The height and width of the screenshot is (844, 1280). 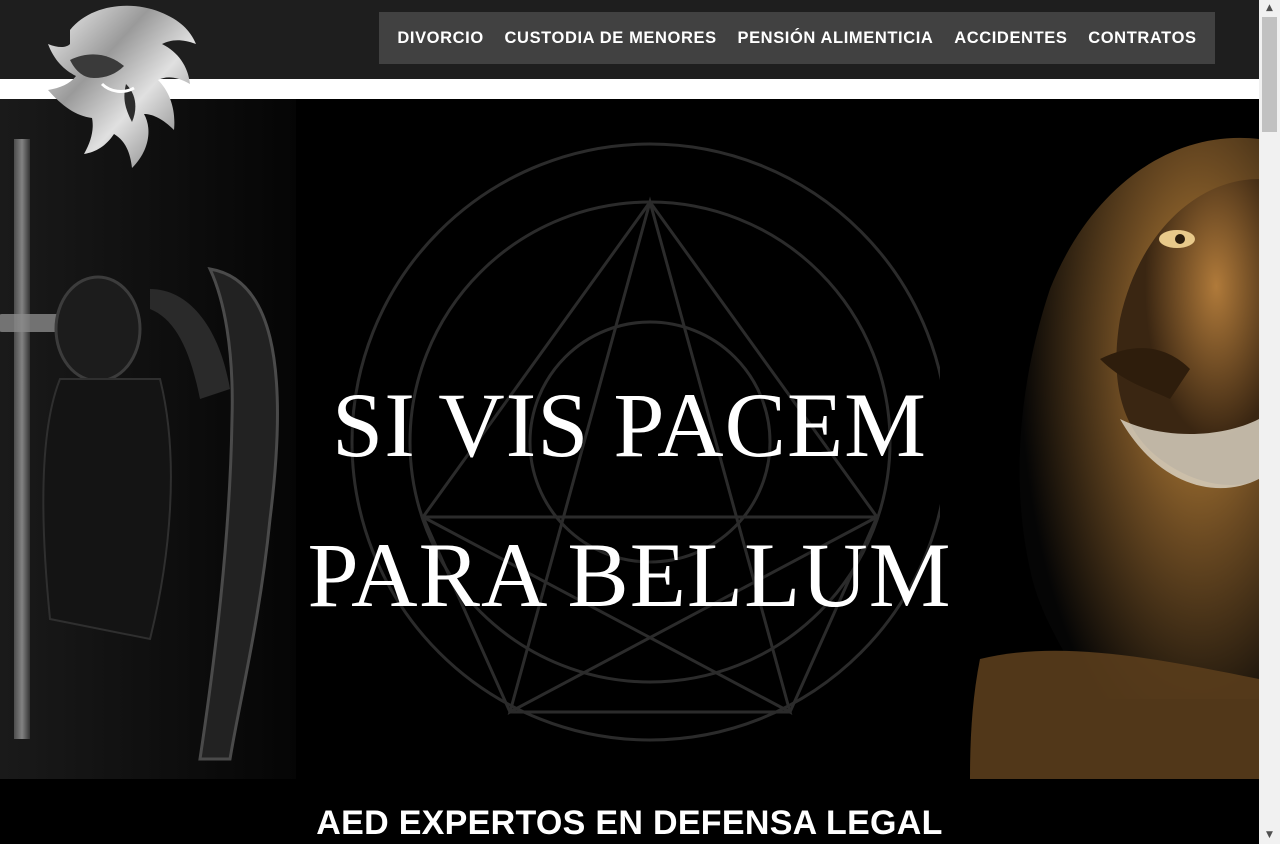 What do you see at coordinates (121, 86) in the screenshot?
I see `lion-logo-icon` at bounding box center [121, 86].